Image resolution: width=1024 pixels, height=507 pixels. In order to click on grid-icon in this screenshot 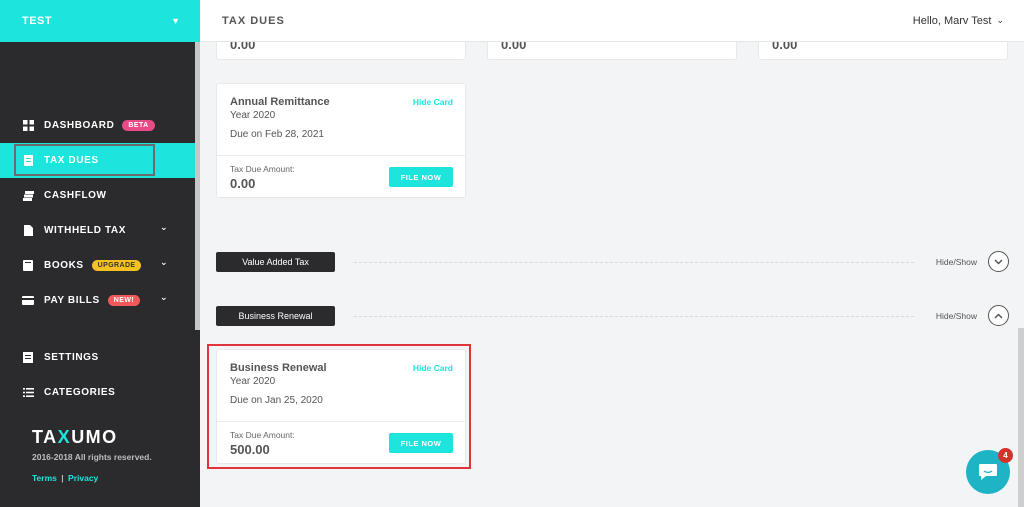, I will do `click(28, 126)`.